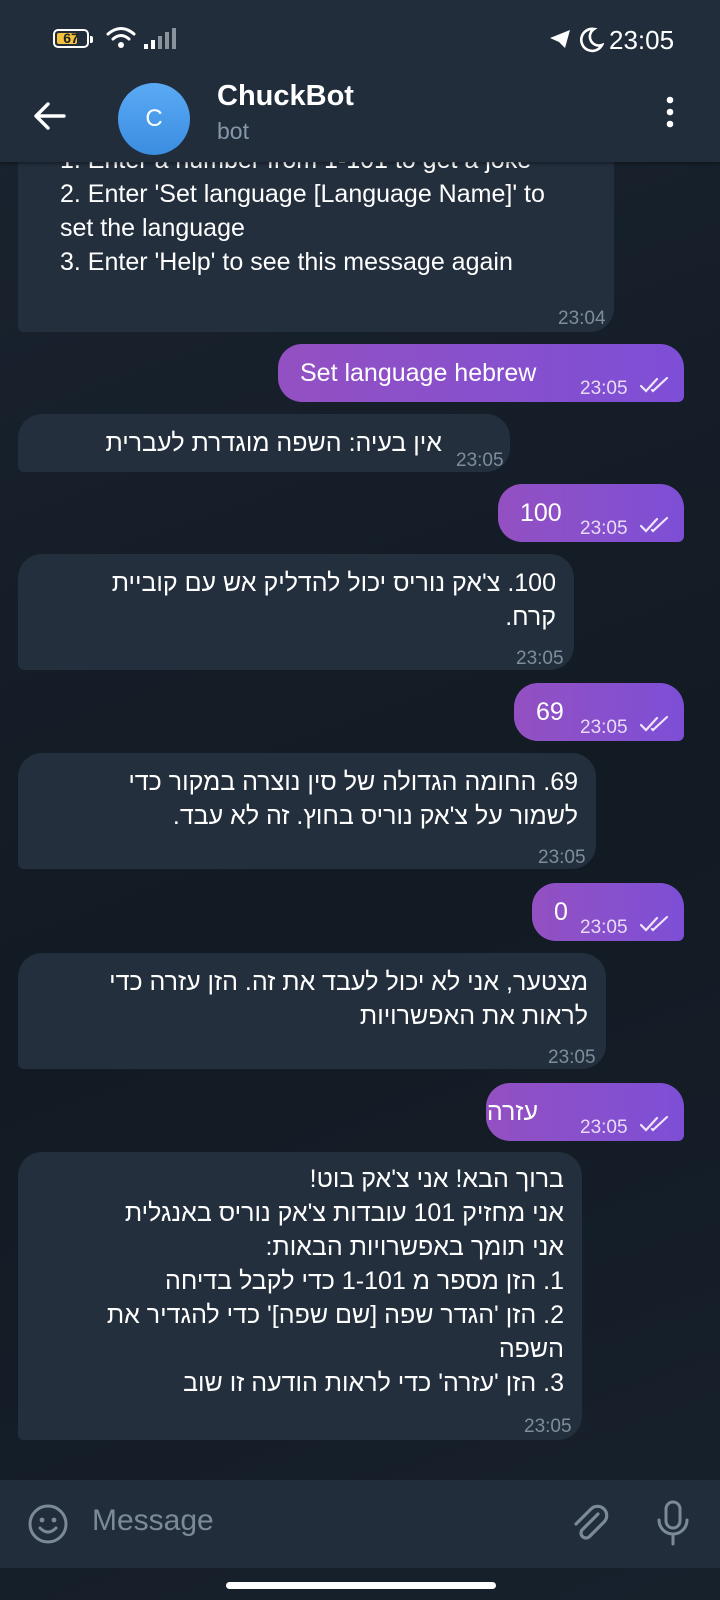  Describe the element at coordinates (418, 373) in the screenshot. I see `message-text: Set language hebrew` at that location.